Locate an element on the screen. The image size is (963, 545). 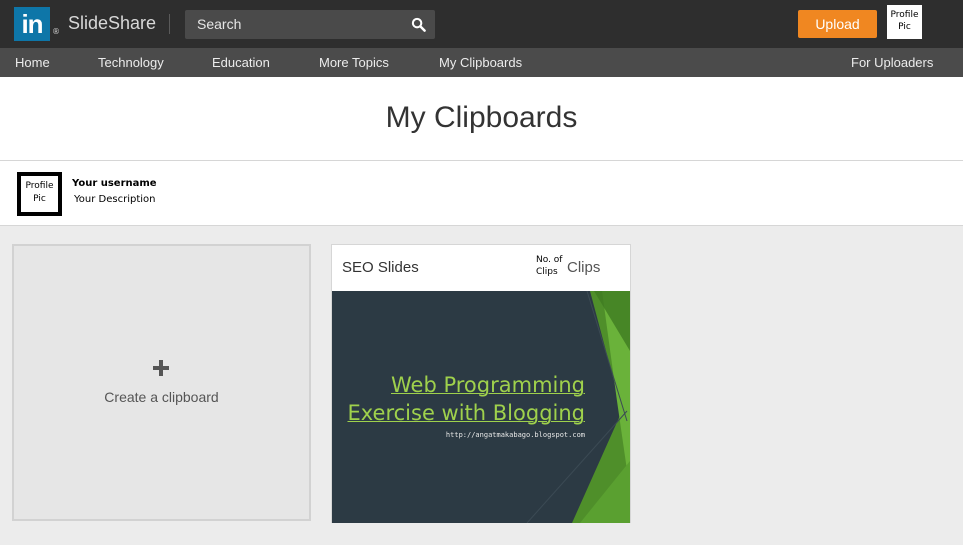
username: Your username is located at coordinates (114, 183).